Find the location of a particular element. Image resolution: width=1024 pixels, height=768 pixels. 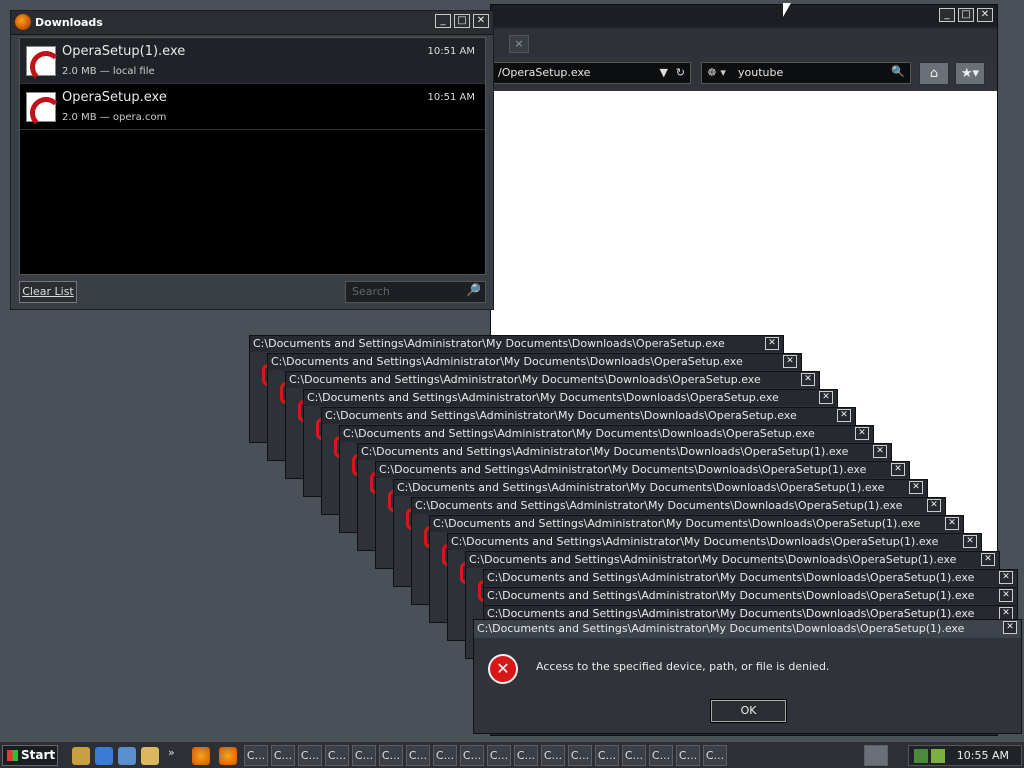

browser-titlebar: _ □ ✕ is located at coordinates (744, 16).